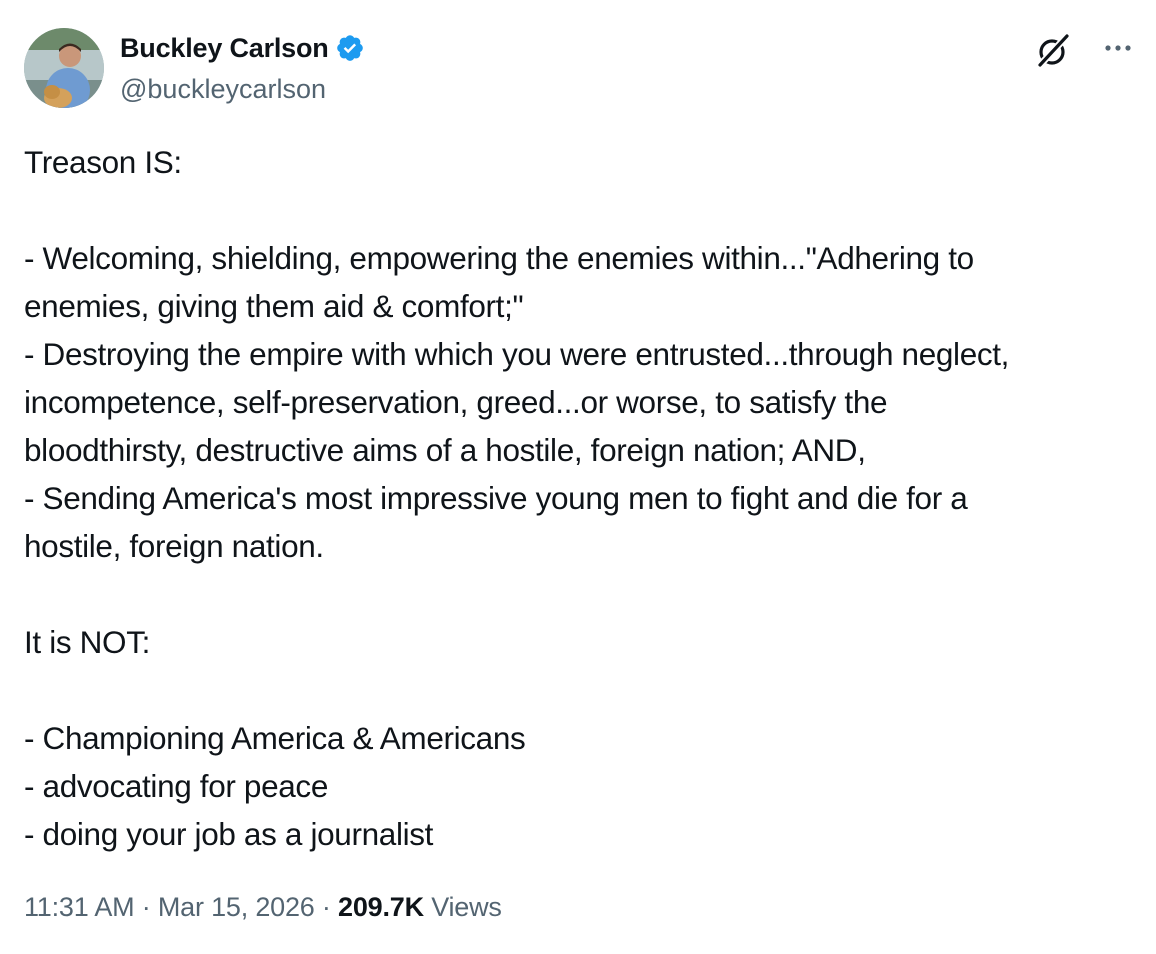 The height and width of the screenshot is (954, 1156). I want to click on name-row: Buckley Carlson, so click(242, 48).